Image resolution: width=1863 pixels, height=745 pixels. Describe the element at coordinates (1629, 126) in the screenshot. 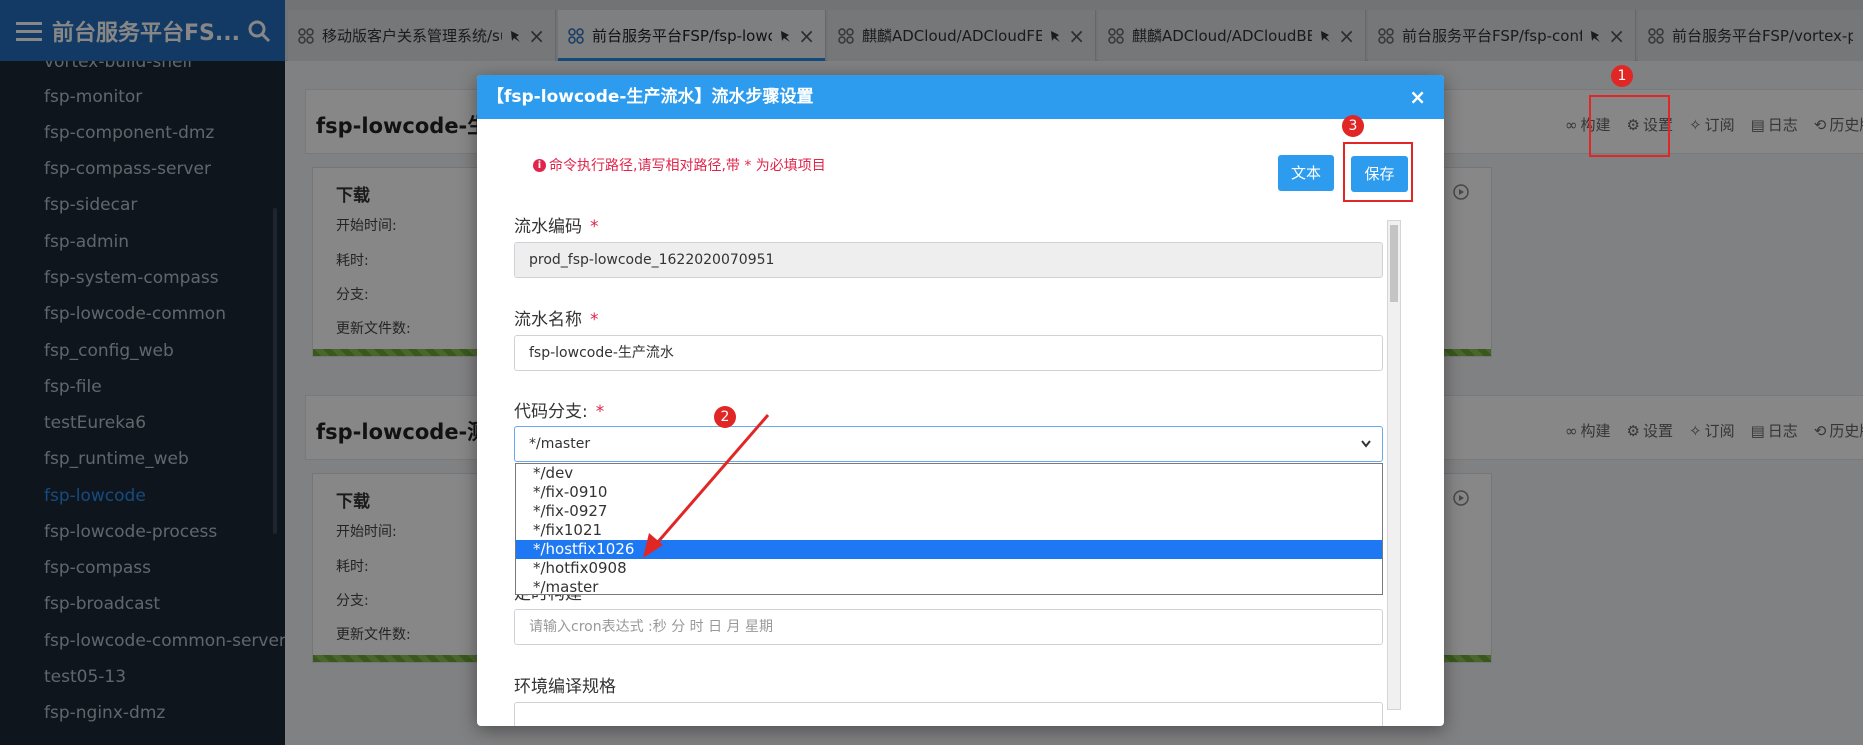

I see `annotation-box-settings` at that location.